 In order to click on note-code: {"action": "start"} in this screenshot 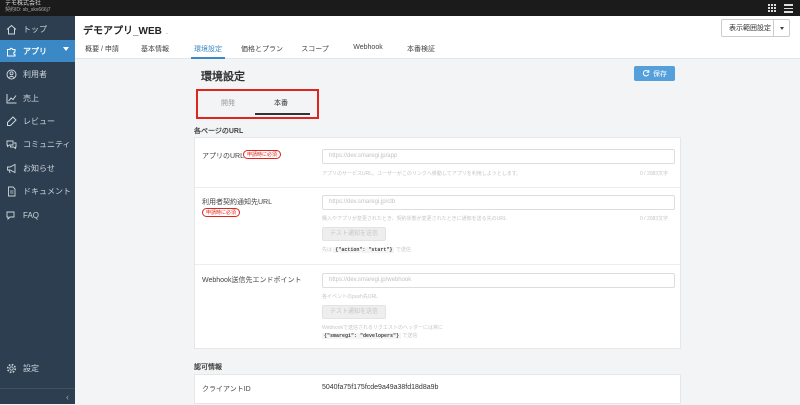, I will do `click(364, 250)`.